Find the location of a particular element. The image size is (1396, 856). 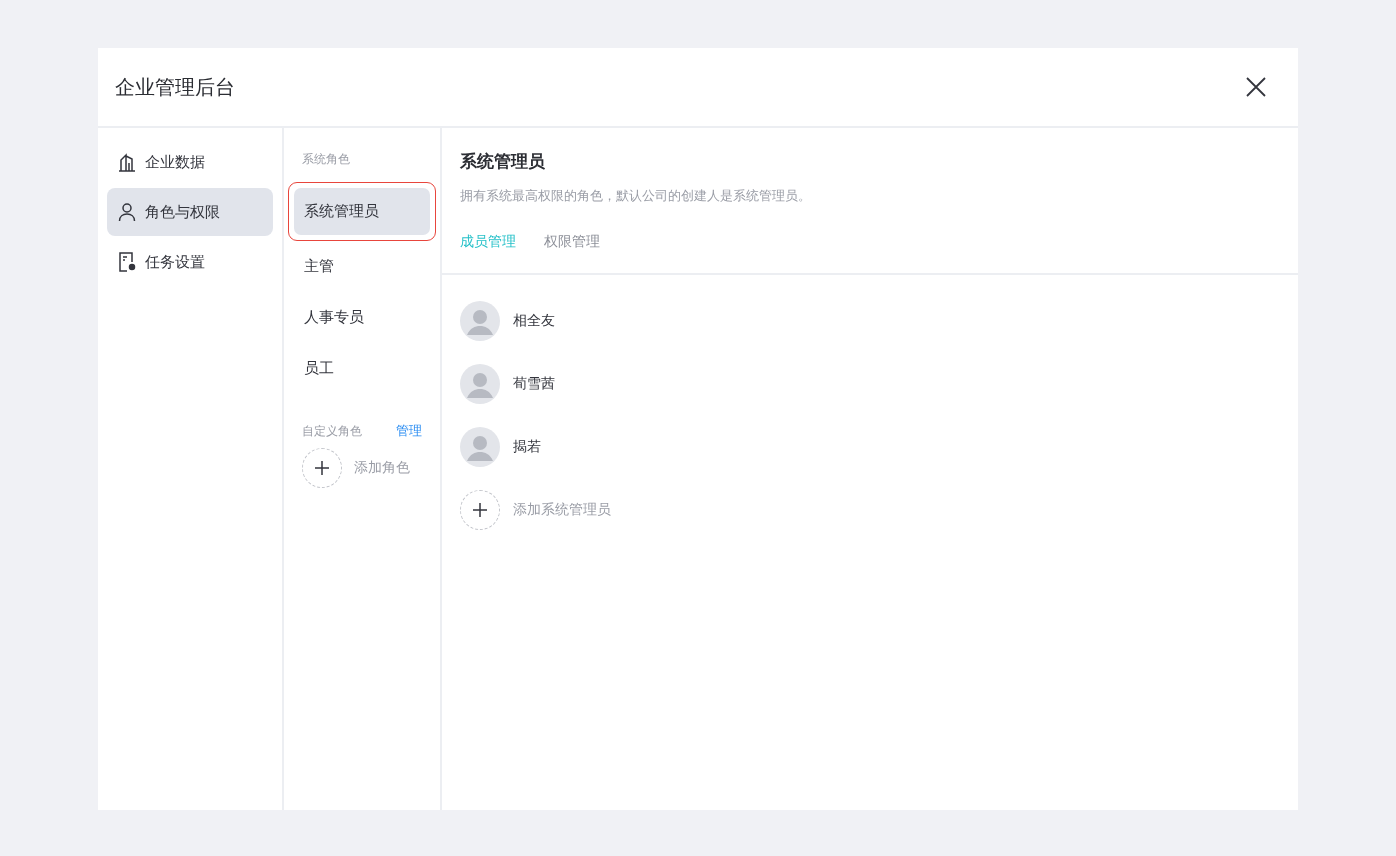

sidebar-label: 任务设置 is located at coordinates (175, 262).